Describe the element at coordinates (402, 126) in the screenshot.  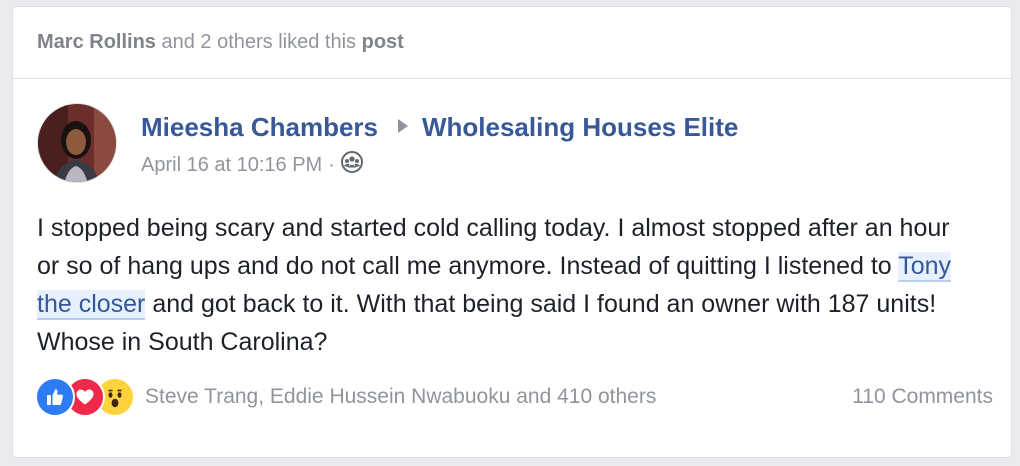
I see `caret-right-icon` at that location.